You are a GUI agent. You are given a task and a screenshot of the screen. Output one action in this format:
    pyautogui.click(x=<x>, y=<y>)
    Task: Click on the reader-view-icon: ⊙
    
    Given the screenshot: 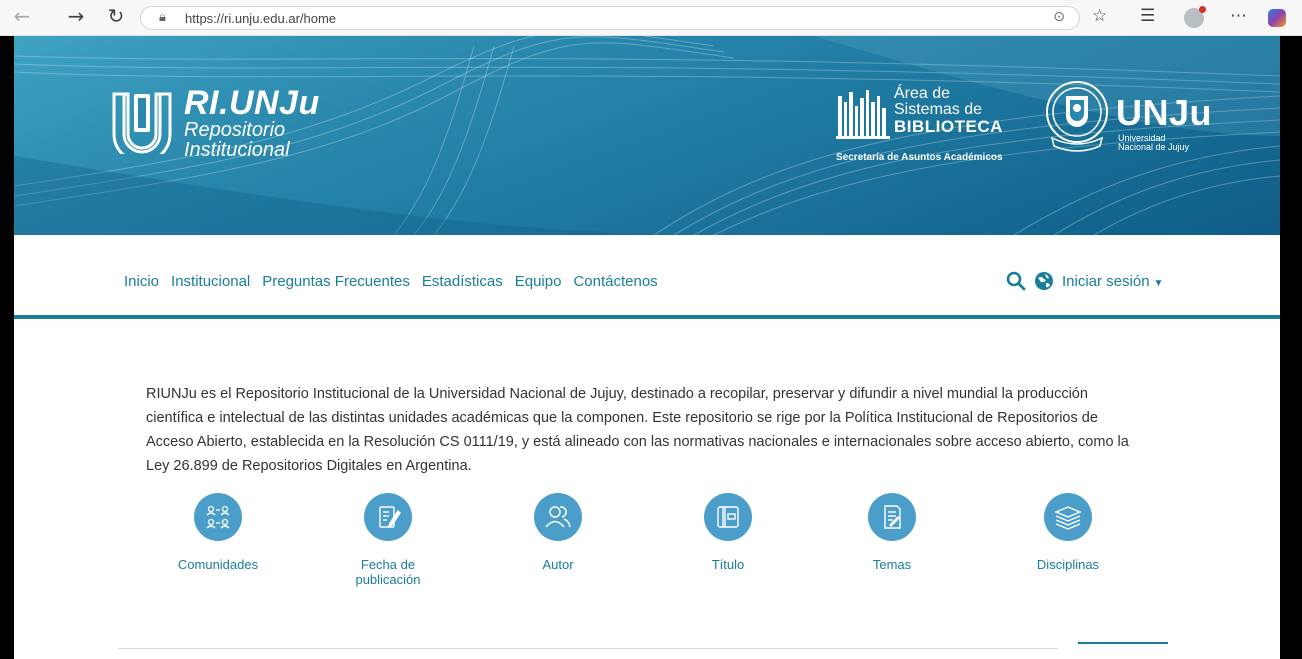 What is the action you would take?
    pyautogui.click(x=1059, y=17)
    